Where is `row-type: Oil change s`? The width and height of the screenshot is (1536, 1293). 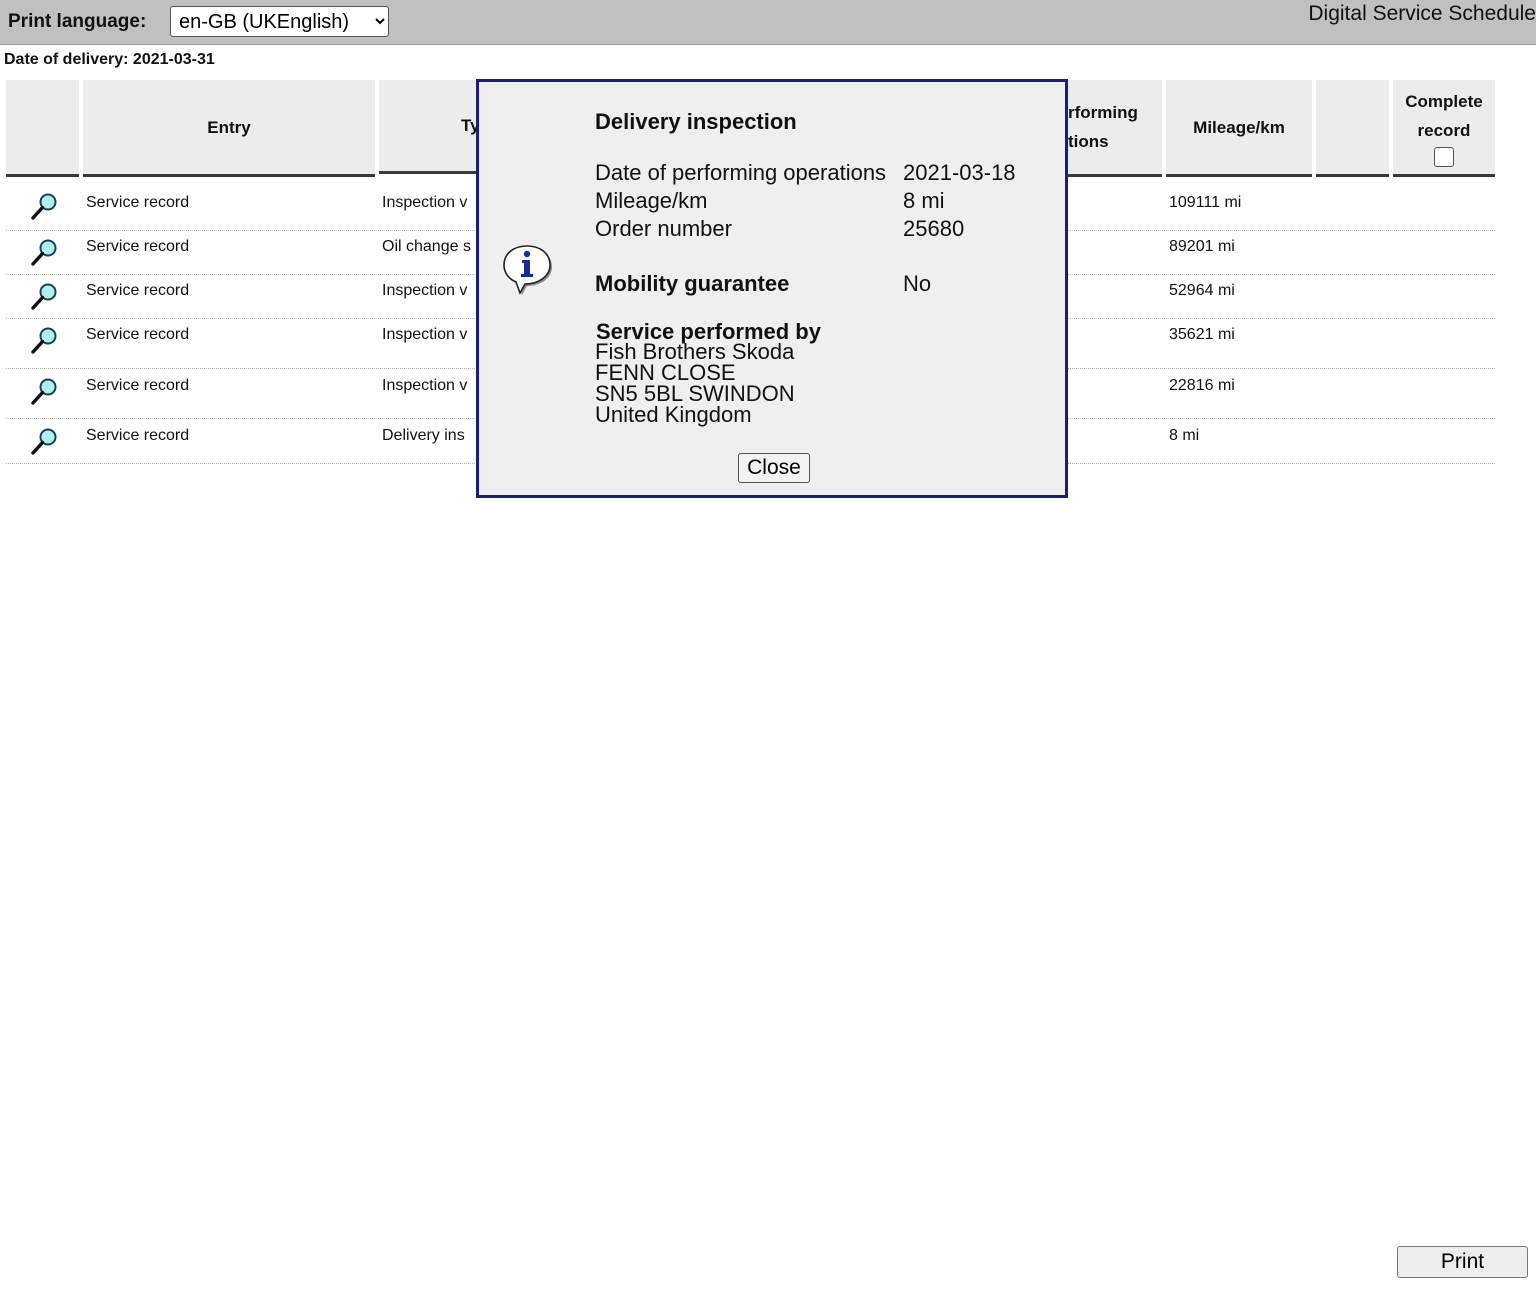 row-type: Oil change s is located at coordinates (426, 246).